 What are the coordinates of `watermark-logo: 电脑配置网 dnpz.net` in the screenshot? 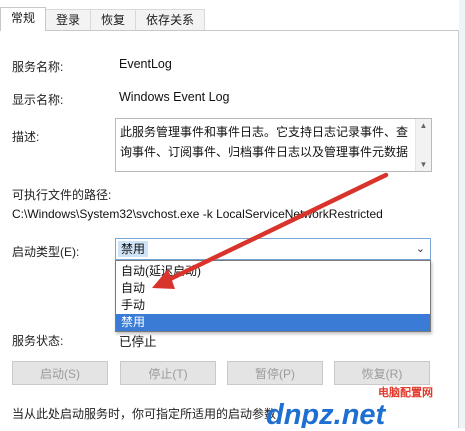 It's located at (349, 408).